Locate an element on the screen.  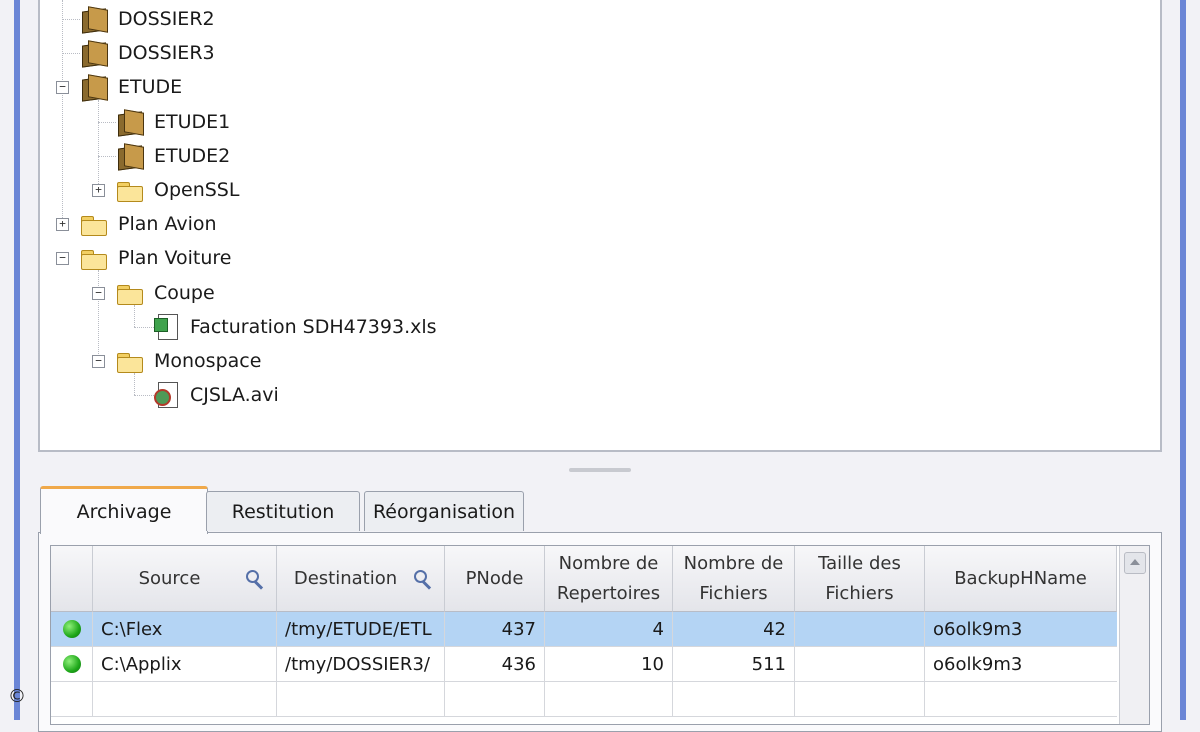
destination-cell: /tmy/DOSSIER3/ is located at coordinates (361, 664).